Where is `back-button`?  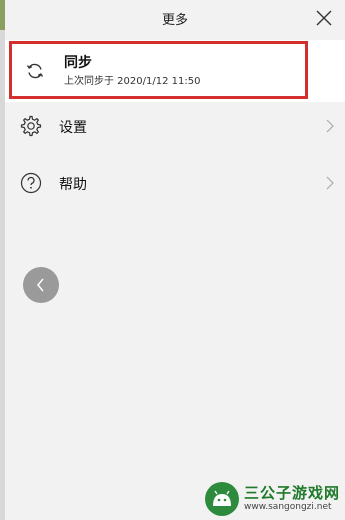 back-button is located at coordinates (41, 285).